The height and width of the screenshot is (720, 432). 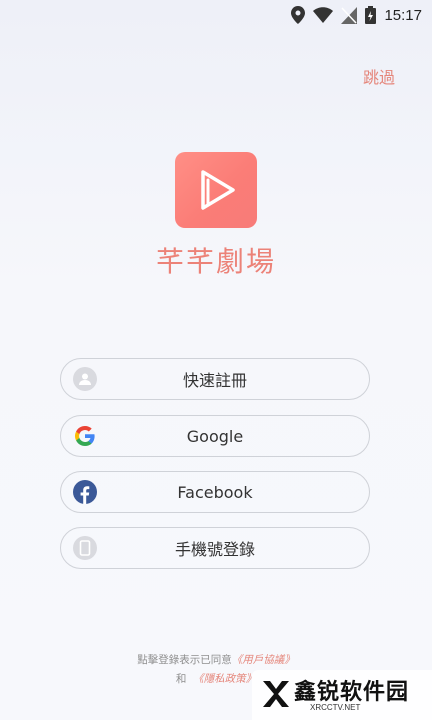 What do you see at coordinates (215, 261) in the screenshot?
I see `app-name: 芊芊劇場` at bounding box center [215, 261].